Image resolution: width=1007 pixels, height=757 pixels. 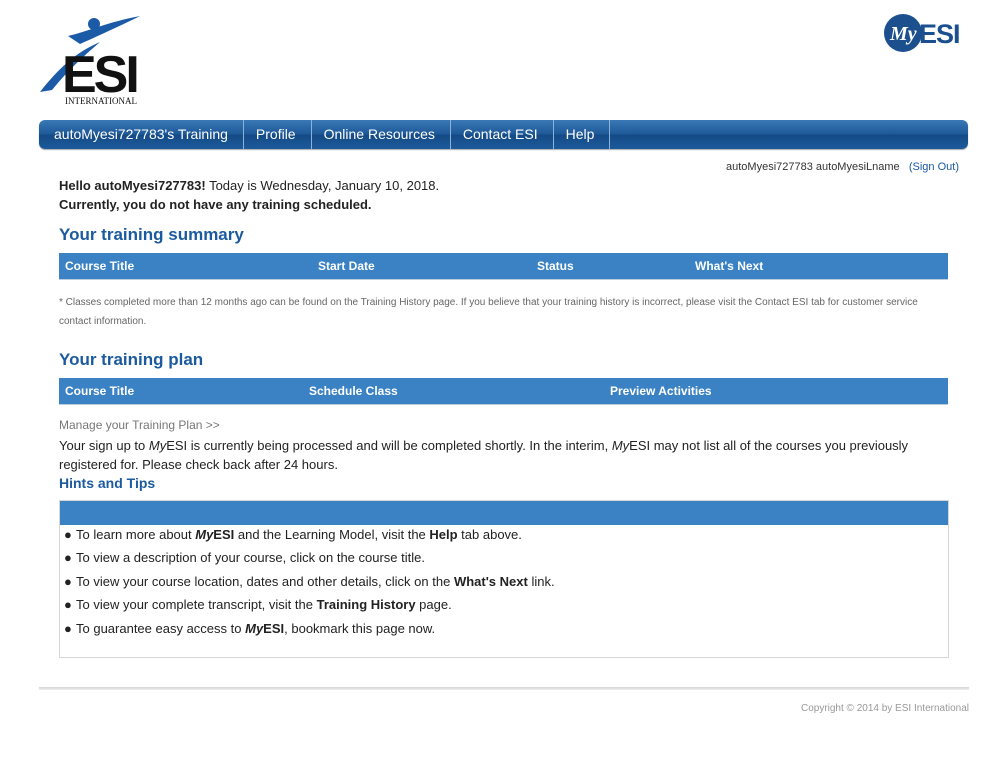 I want to click on footer-divider, so click(x=504, y=688).